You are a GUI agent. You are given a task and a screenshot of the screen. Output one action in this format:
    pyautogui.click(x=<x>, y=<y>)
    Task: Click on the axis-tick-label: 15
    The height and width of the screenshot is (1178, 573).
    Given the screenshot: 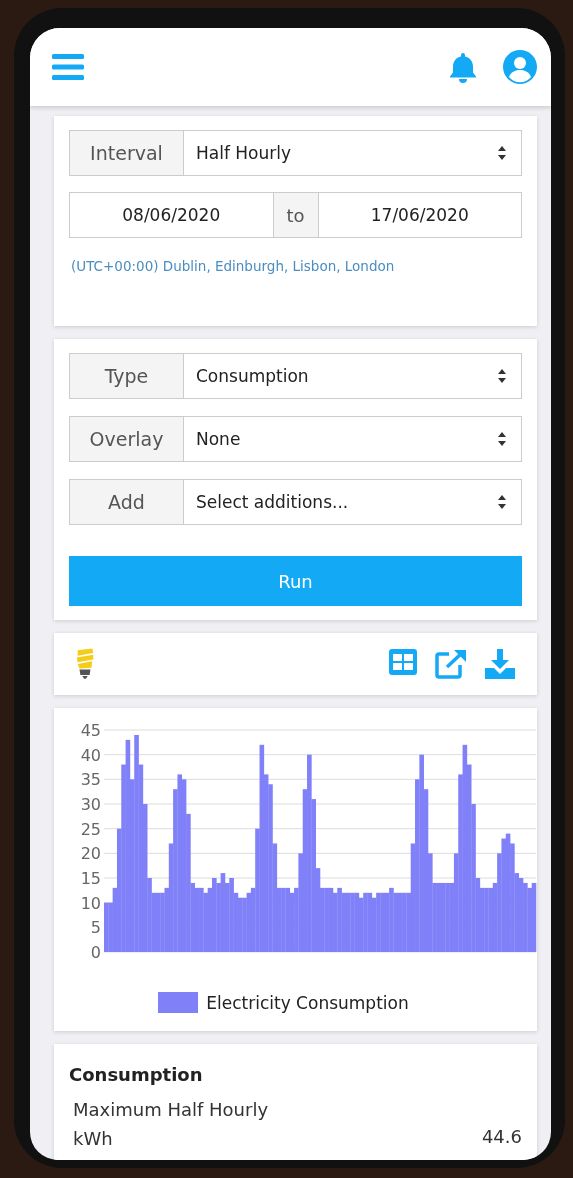 What is the action you would take?
    pyautogui.click(x=90, y=878)
    